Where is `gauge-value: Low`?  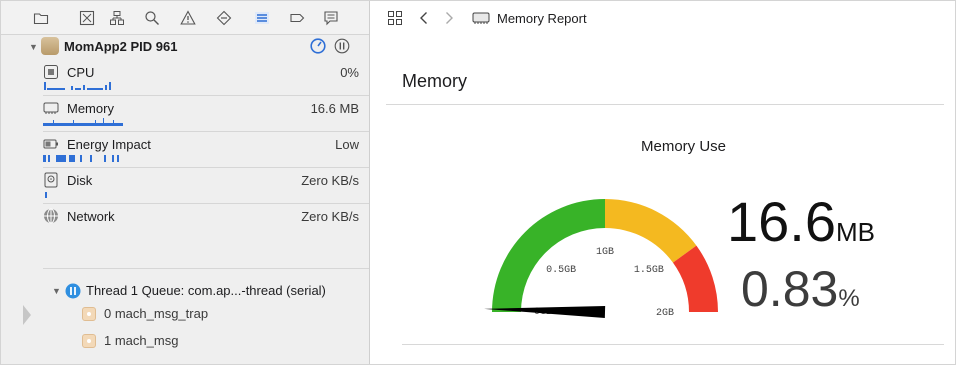
gauge-value: Low is located at coordinates (347, 144).